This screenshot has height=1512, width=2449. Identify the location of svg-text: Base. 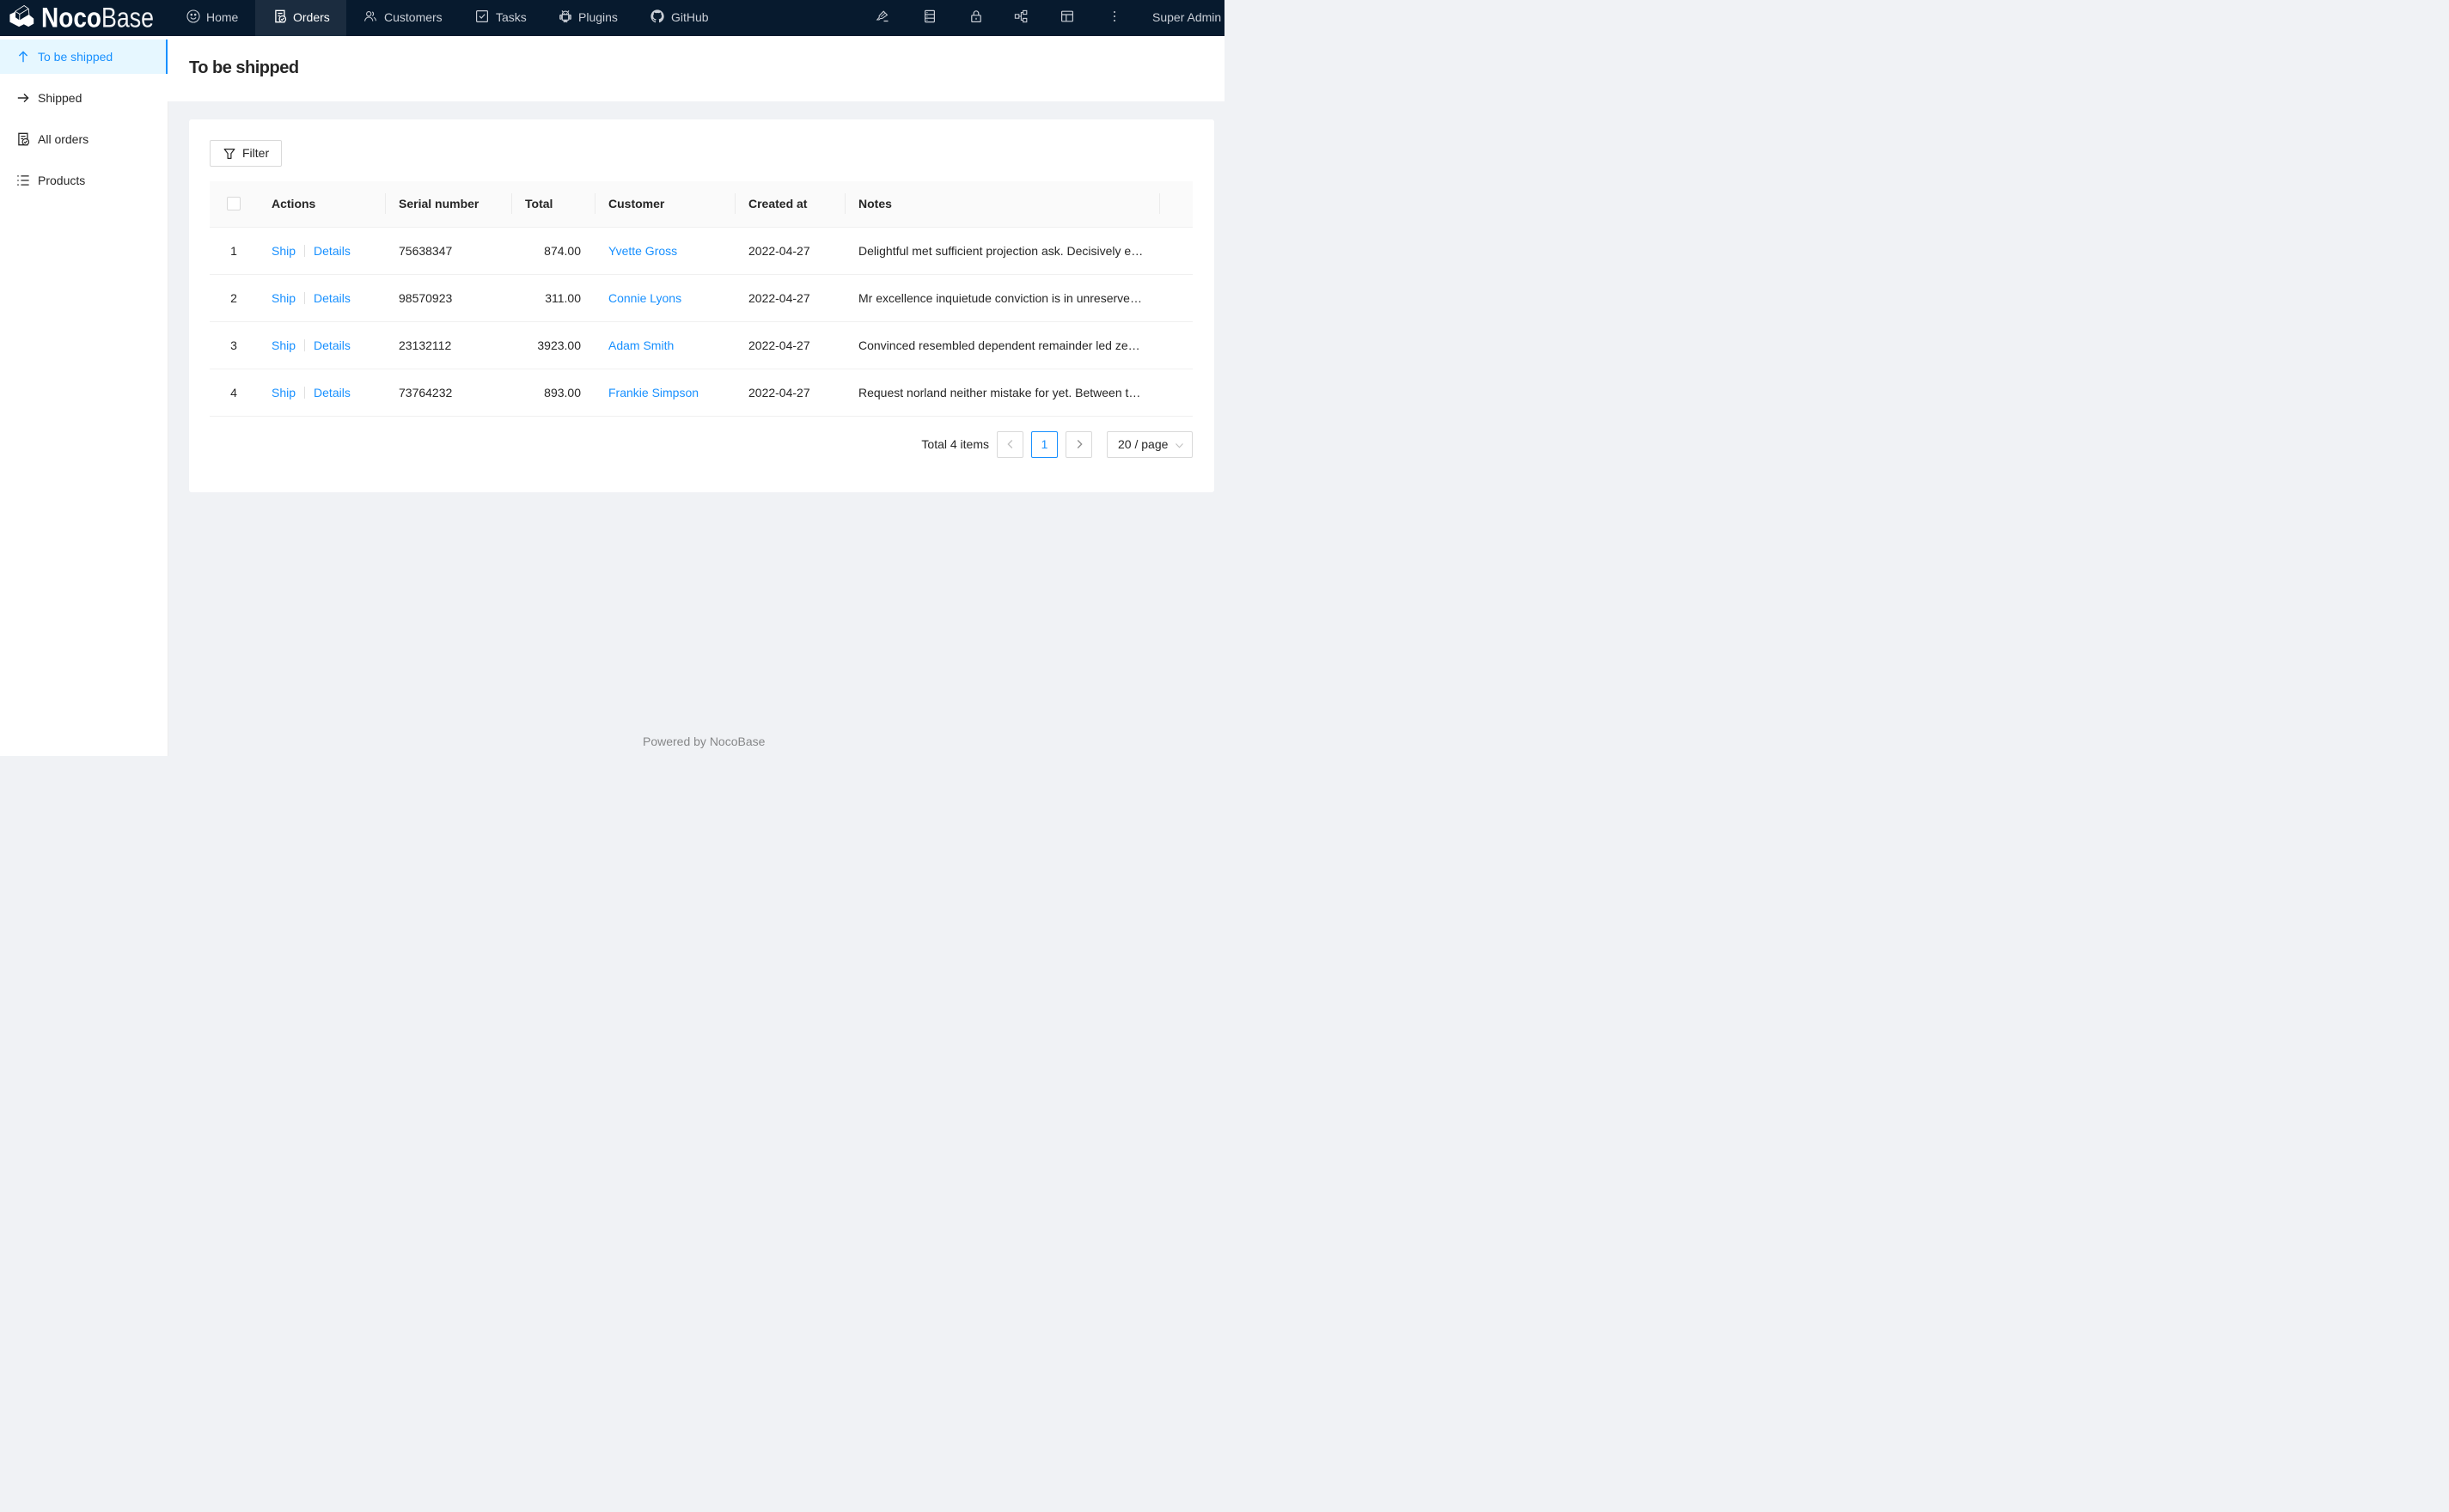
(127, 18).